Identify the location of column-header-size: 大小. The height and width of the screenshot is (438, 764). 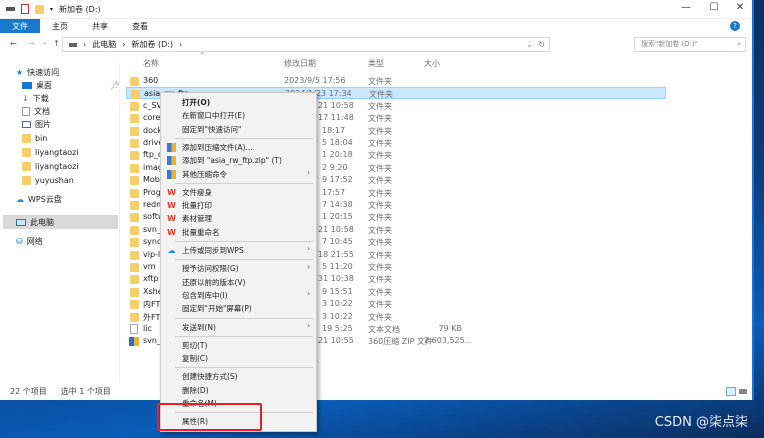
(432, 63).